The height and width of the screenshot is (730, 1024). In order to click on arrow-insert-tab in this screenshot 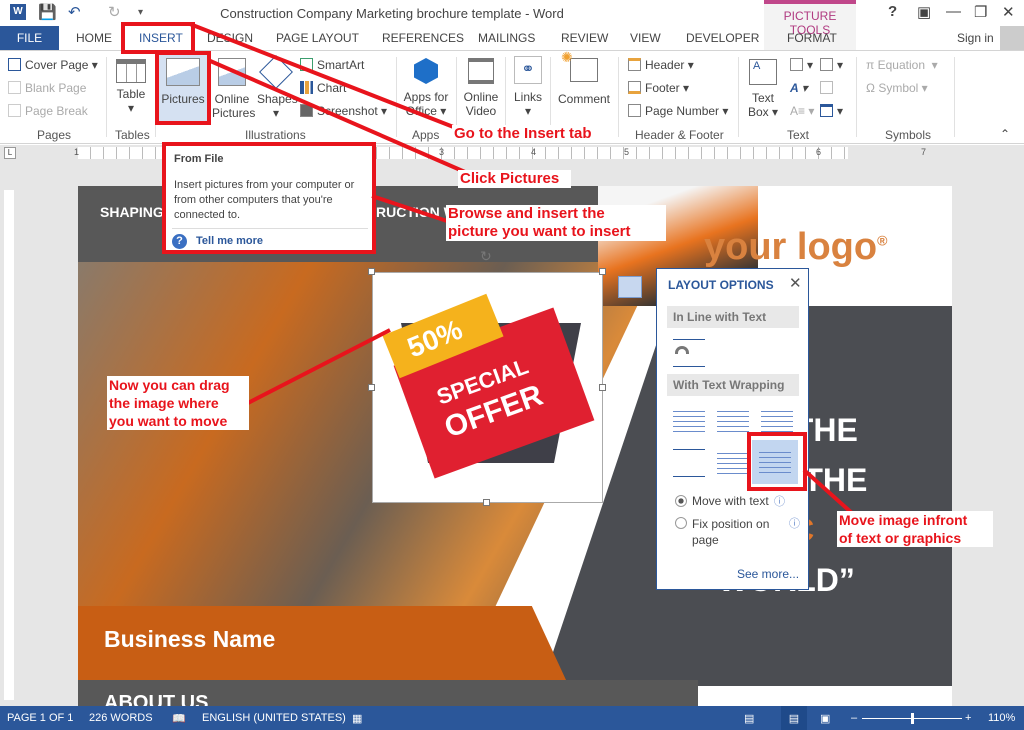, I will do `click(323, 76)`.